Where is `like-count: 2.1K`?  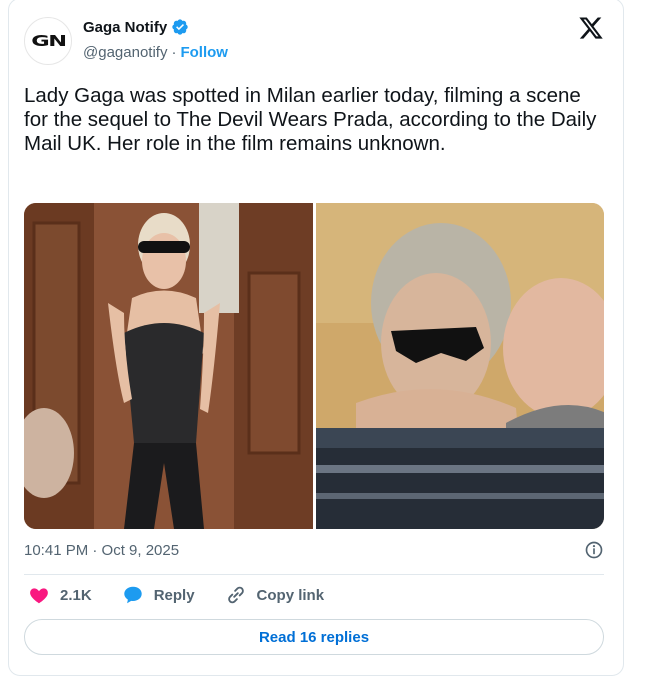
like-count: 2.1K is located at coordinates (76, 595).